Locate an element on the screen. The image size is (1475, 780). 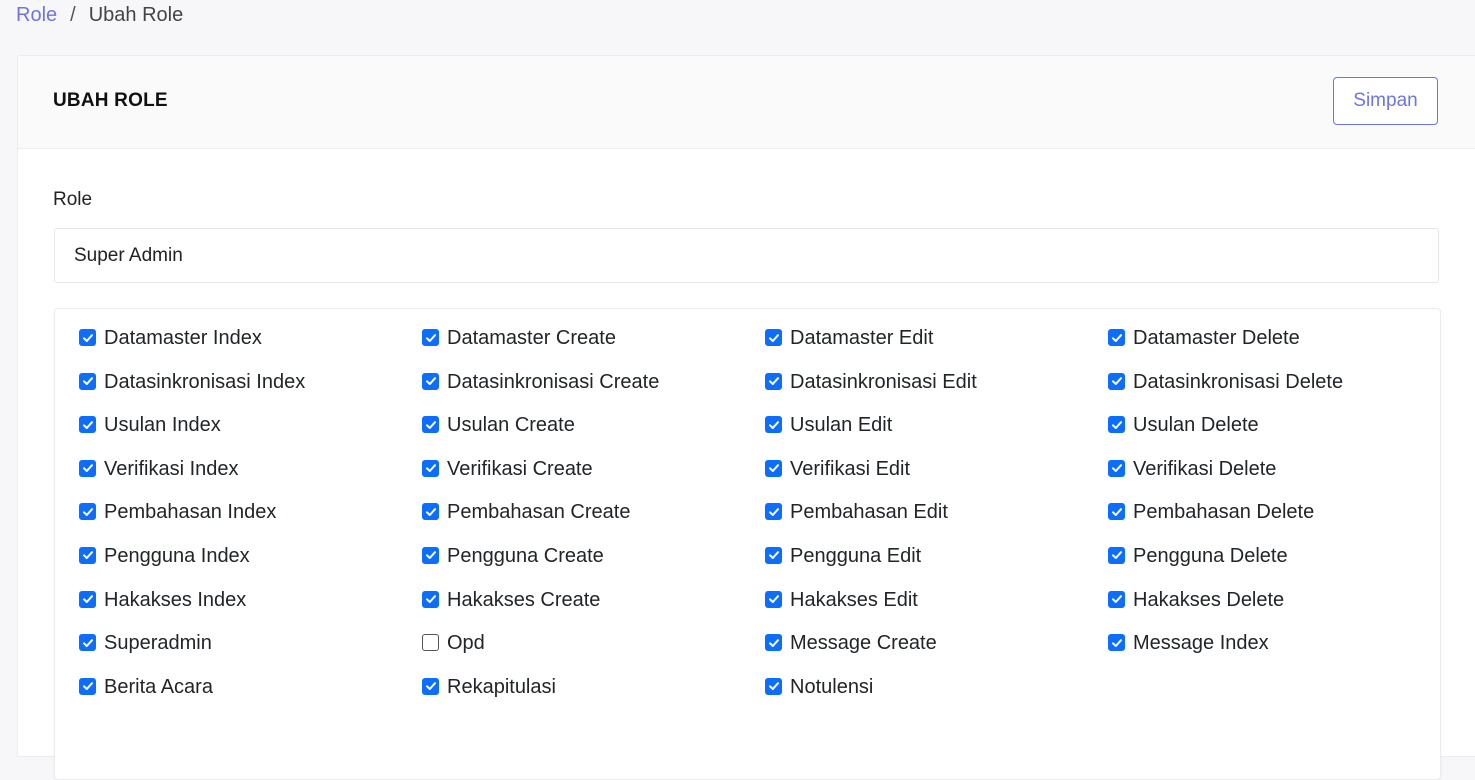
permission-item-datasinkronisasi-delete: Datasinkronisasi Delete is located at coordinates (1268, 392).